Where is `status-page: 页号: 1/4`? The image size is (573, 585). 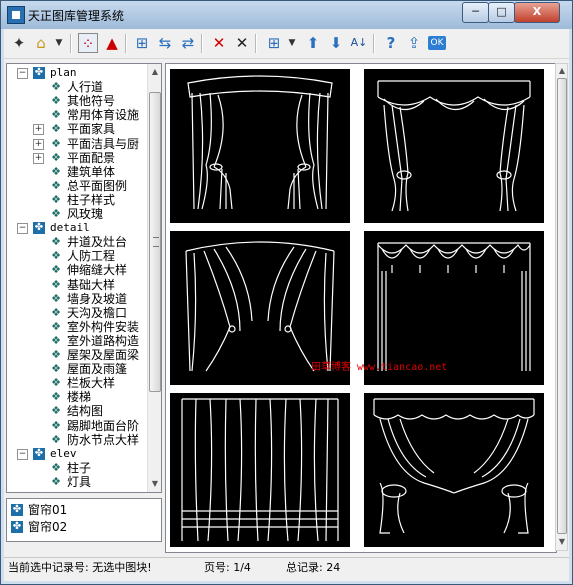 status-page: 页号: 1/4 is located at coordinates (227, 567).